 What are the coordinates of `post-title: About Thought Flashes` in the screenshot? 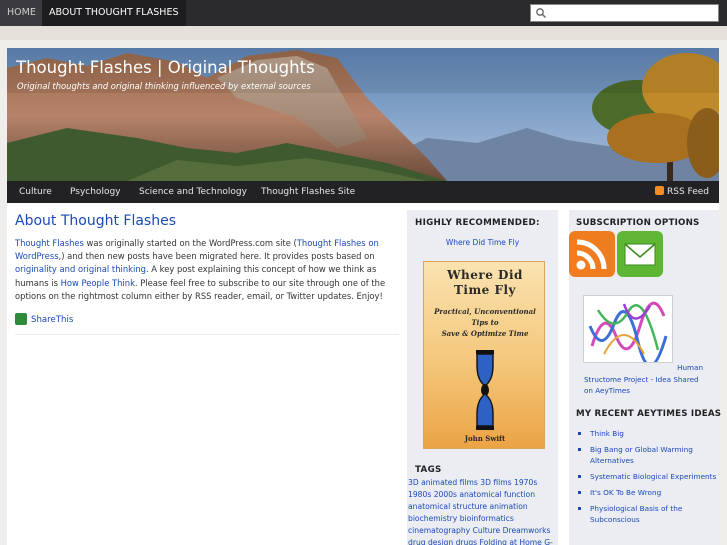 It's located at (95, 221).